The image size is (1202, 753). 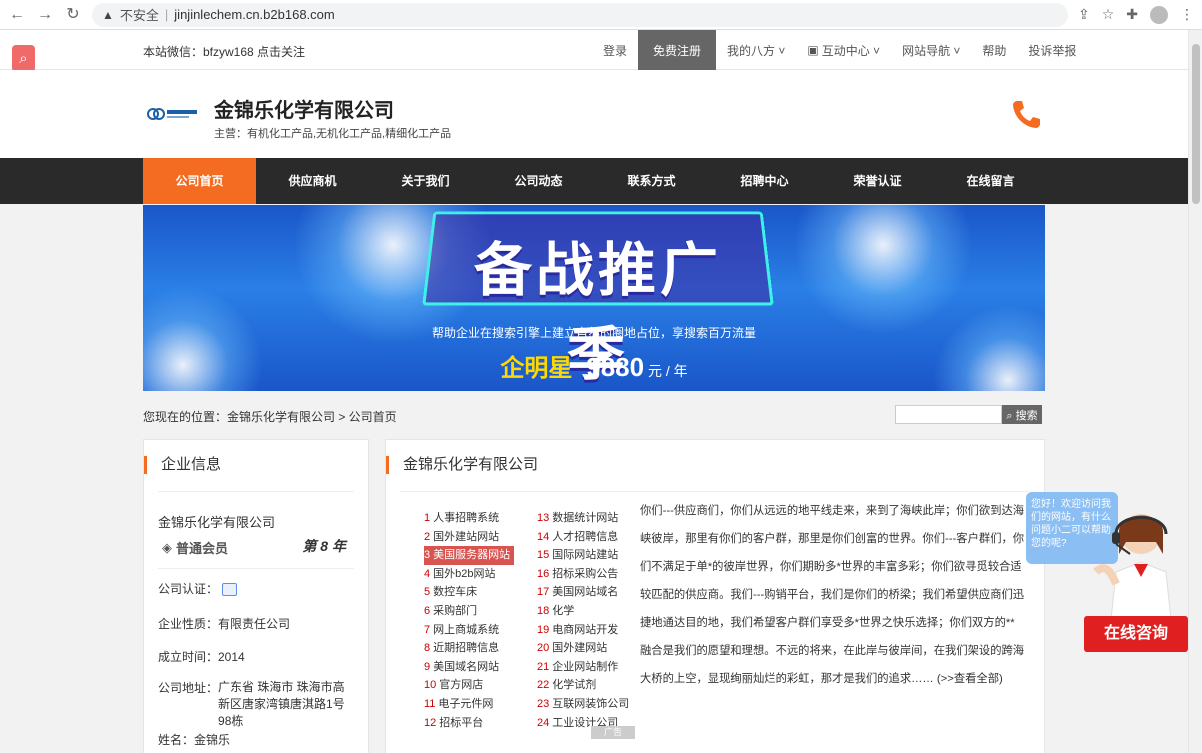 I want to click on ad-link: 17 美国网站域名, so click(x=583, y=592).